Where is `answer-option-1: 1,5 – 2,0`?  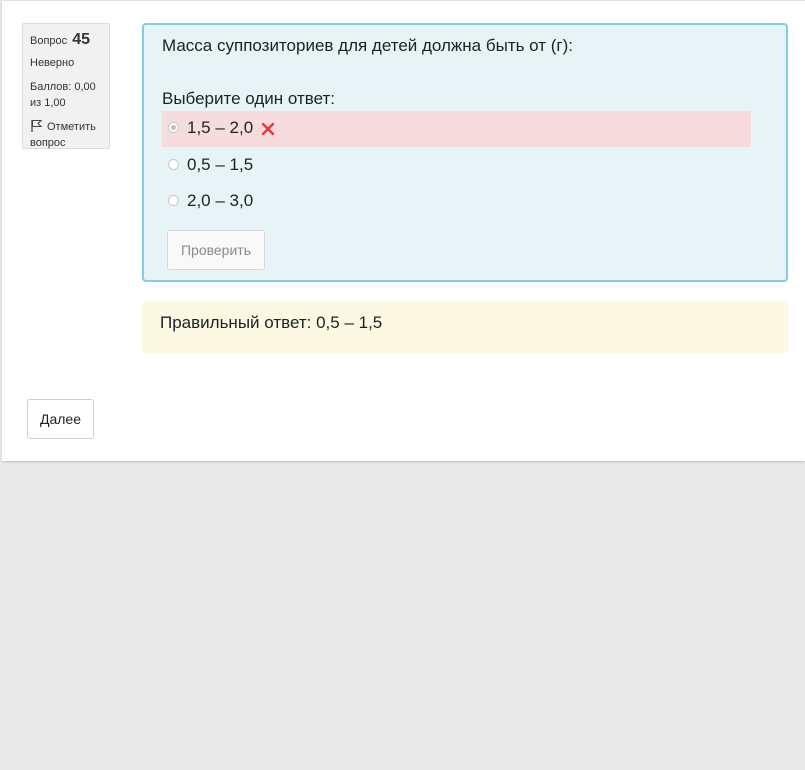
answer-option-1: 1,5 – 2,0 is located at coordinates (456, 129).